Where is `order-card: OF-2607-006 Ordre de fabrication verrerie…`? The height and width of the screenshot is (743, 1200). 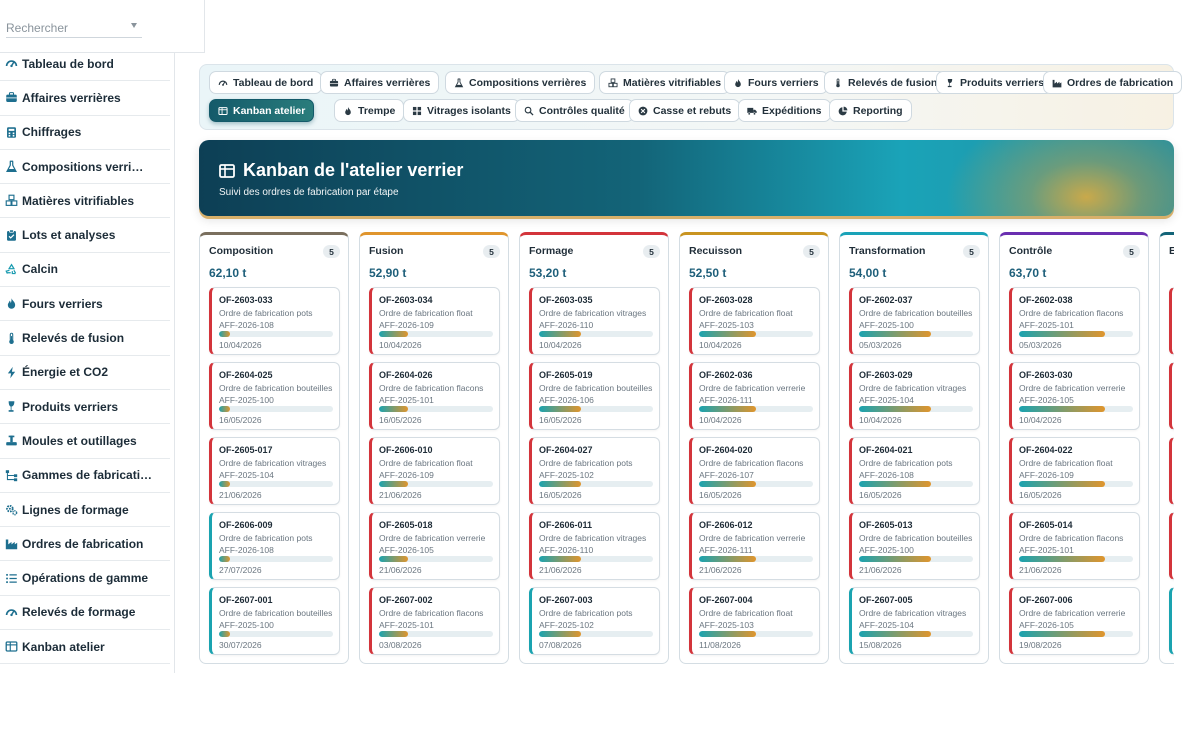 order-card: OF-2607-006 Ordre de fabrication verrerie… is located at coordinates (1074, 621).